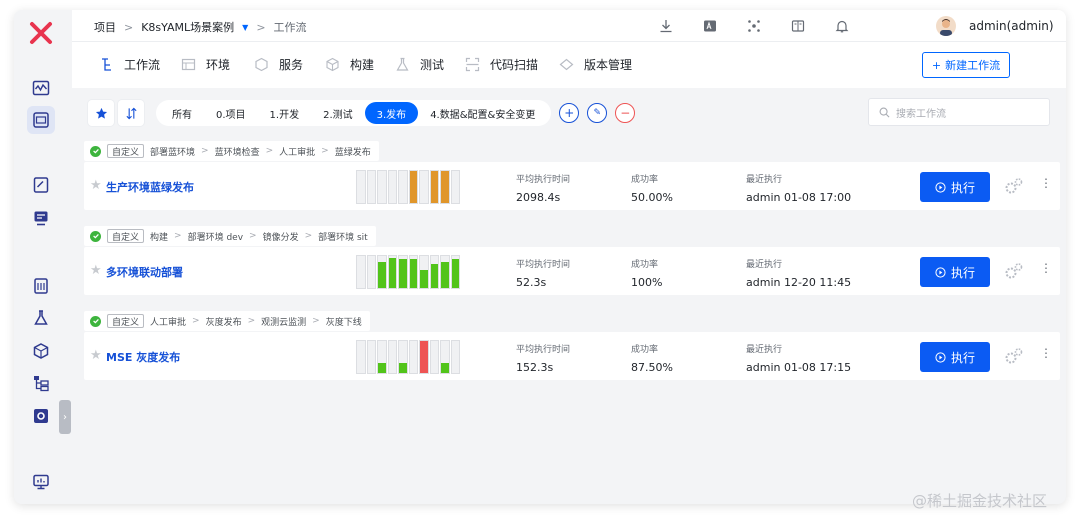  I want to click on template-icon, so click(41, 218).